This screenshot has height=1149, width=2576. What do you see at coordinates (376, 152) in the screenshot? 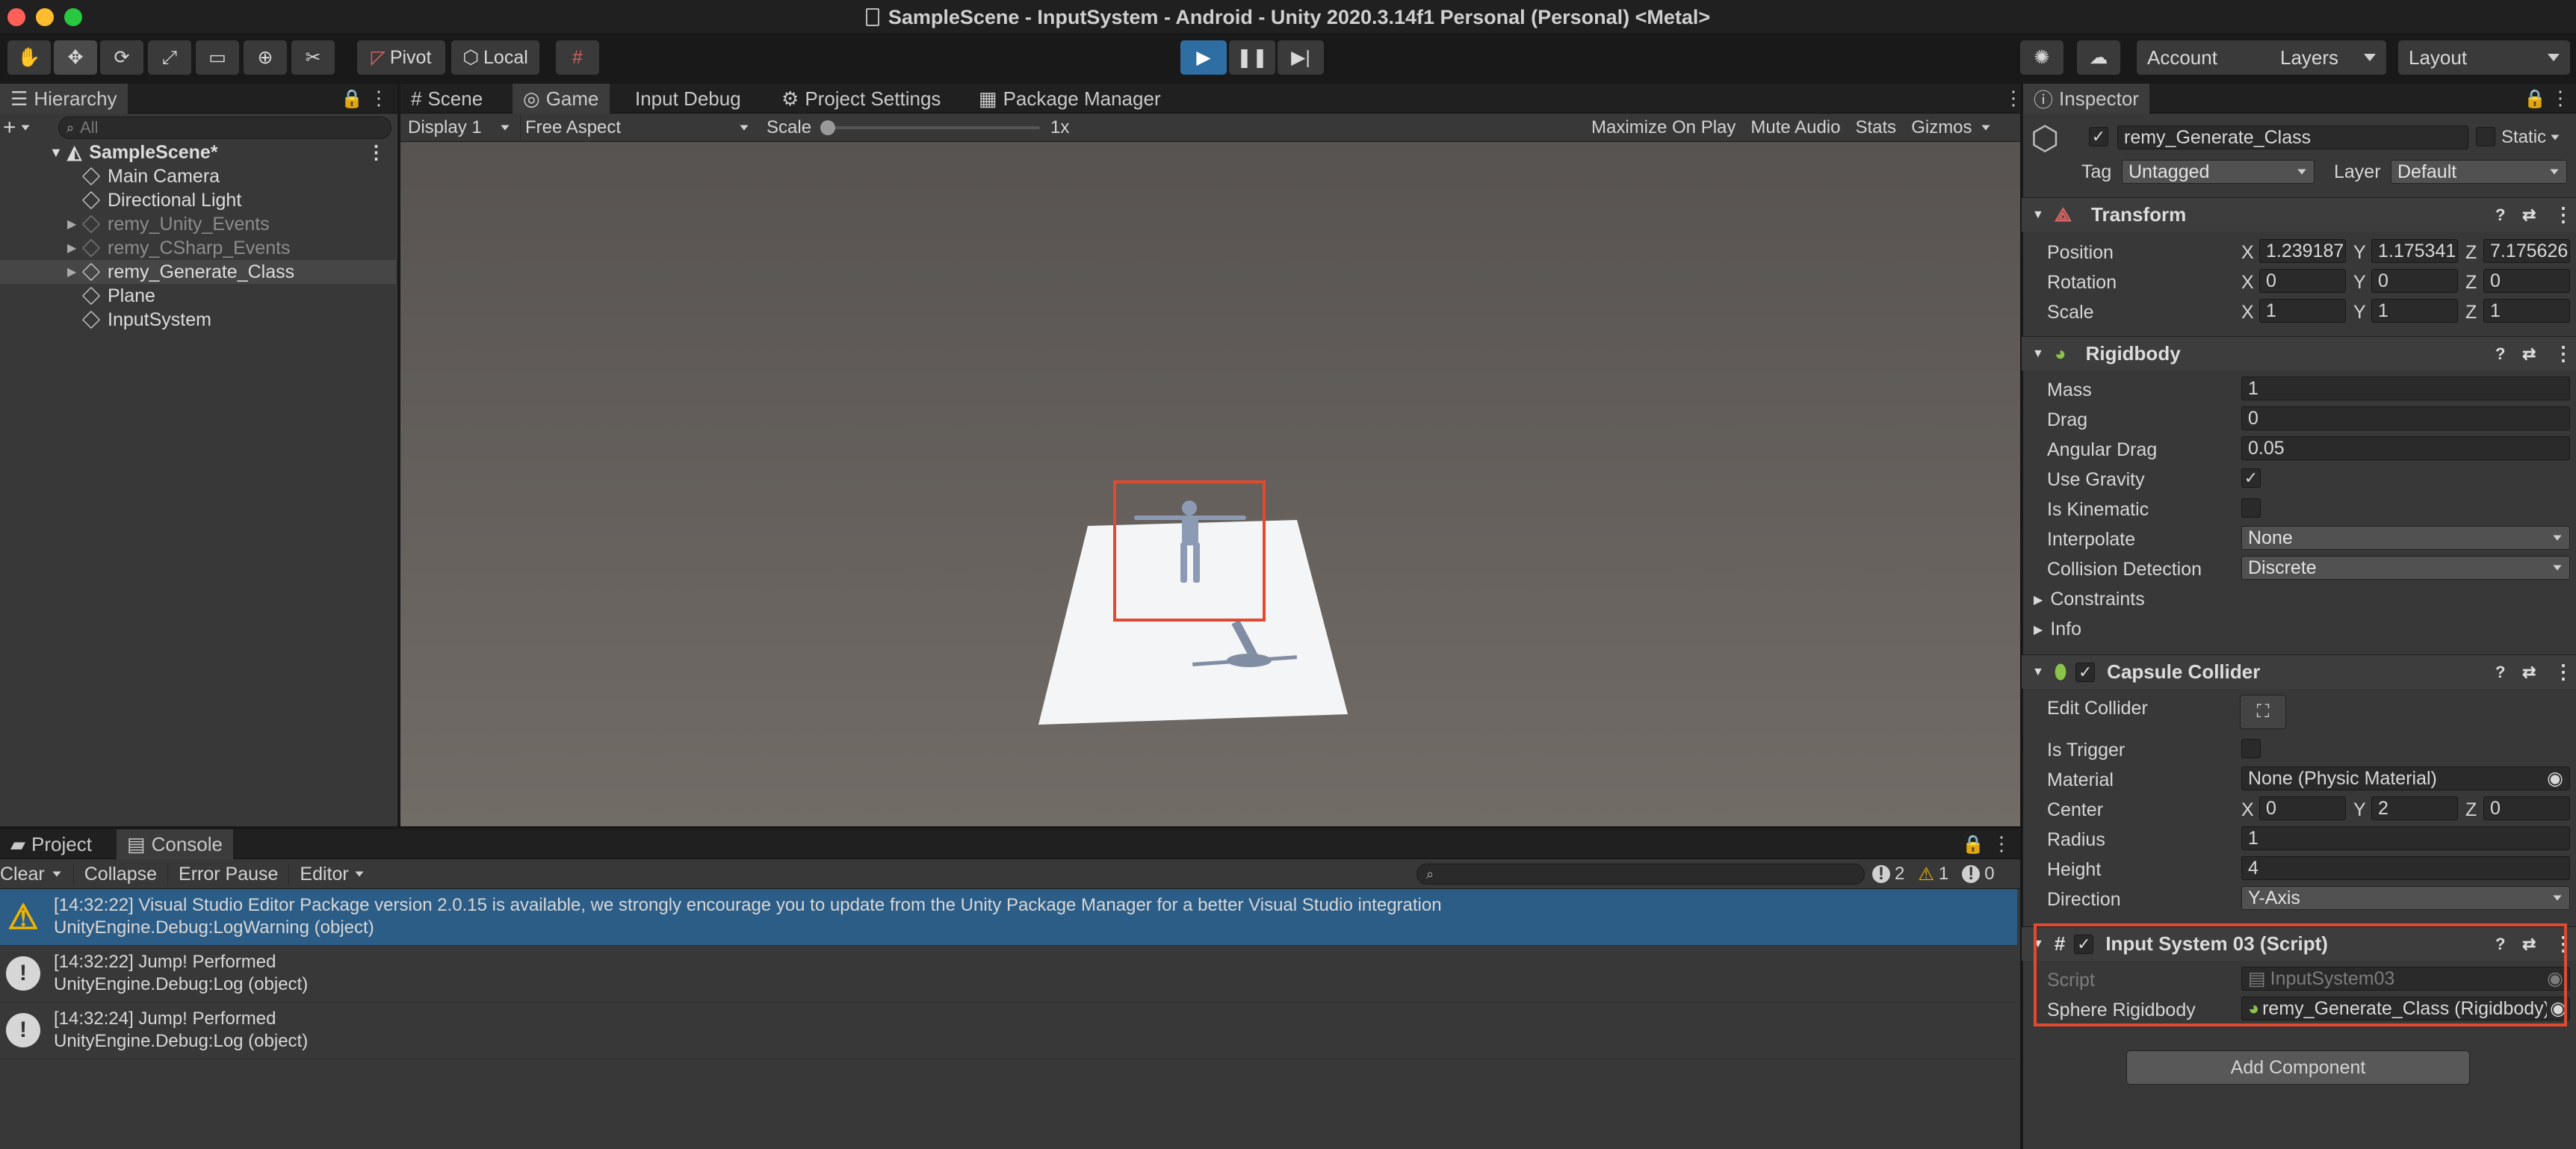
I see `scene-menu-icon: ⋮` at bounding box center [376, 152].